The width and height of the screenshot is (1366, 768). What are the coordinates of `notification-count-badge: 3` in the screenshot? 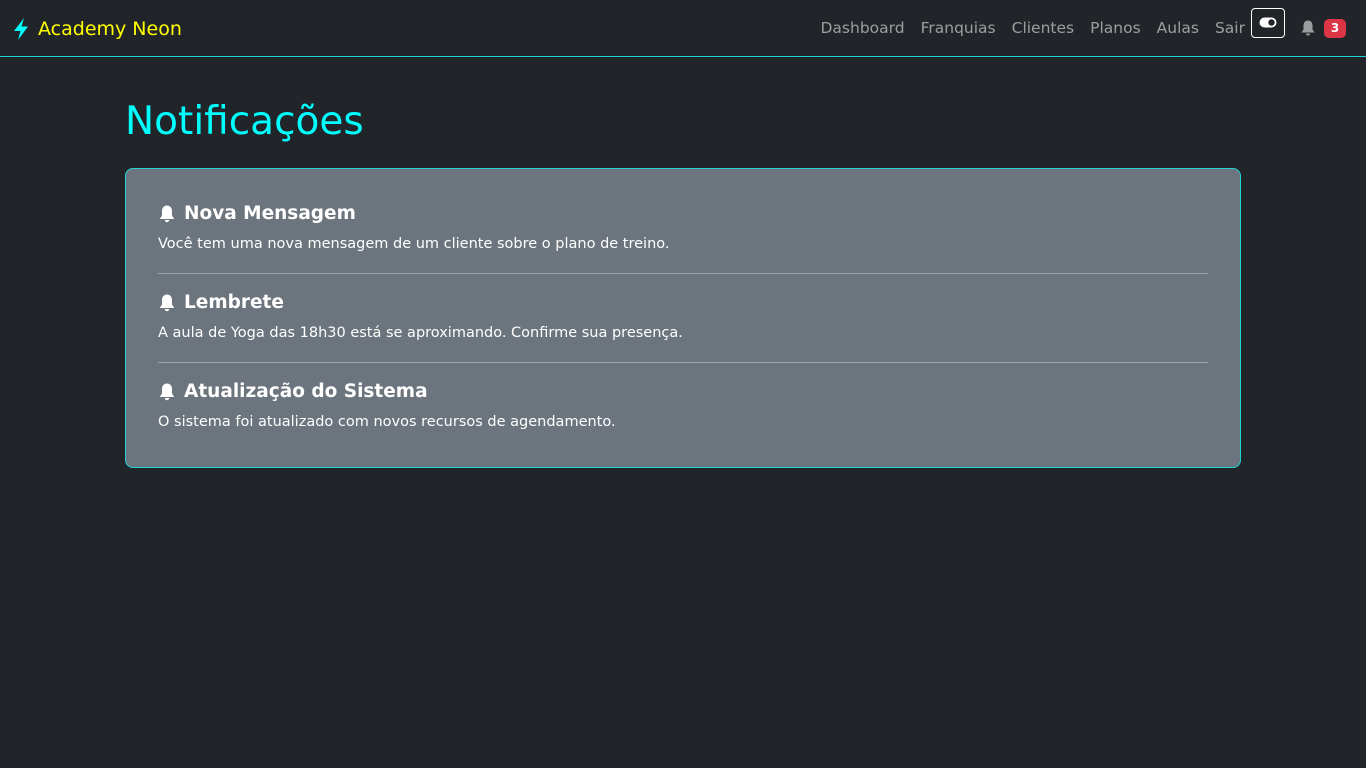 It's located at (1335, 28).